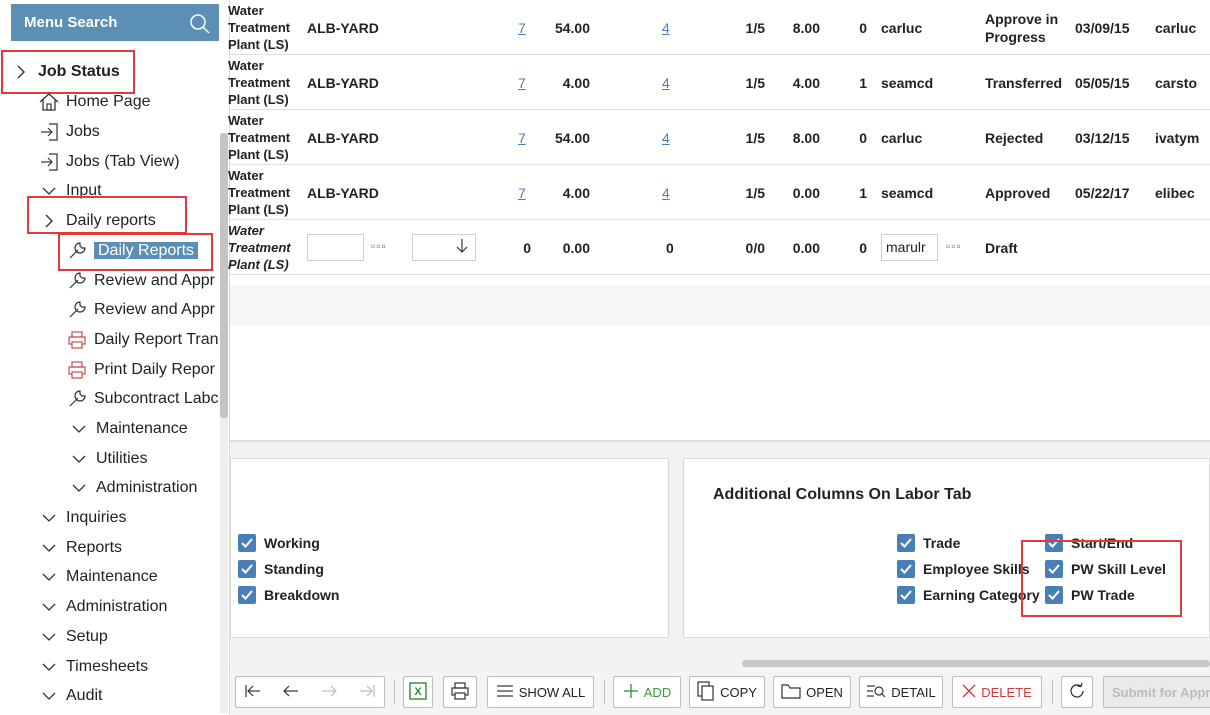 The width and height of the screenshot is (1210, 715). Describe the element at coordinates (200, 23) in the screenshot. I see `search-icon` at that location.